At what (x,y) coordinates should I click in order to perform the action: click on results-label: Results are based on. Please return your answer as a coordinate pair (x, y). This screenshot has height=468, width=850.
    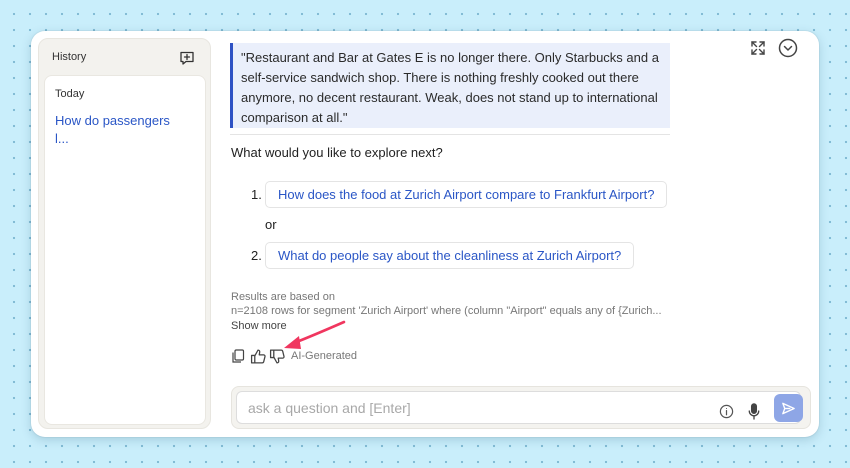
    Looking at the image, I should click on (283, 297).